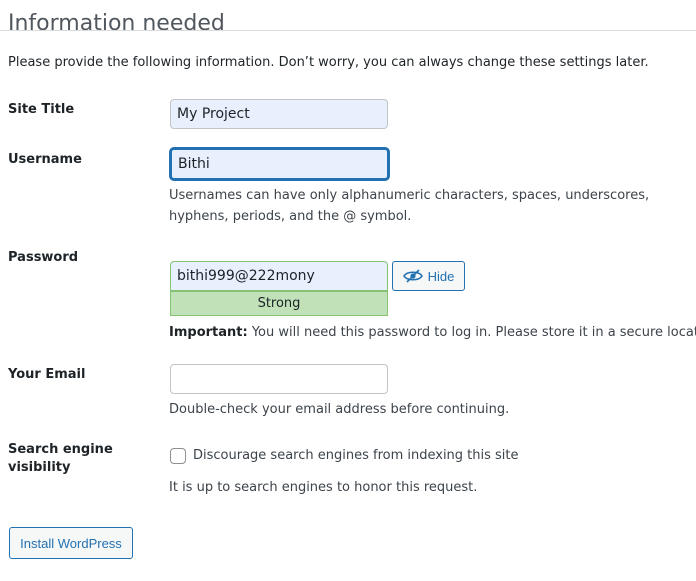 The width and height of the screenshot is (696, 581). I want to click on discourage-search-checkbox, so click(178, 456).